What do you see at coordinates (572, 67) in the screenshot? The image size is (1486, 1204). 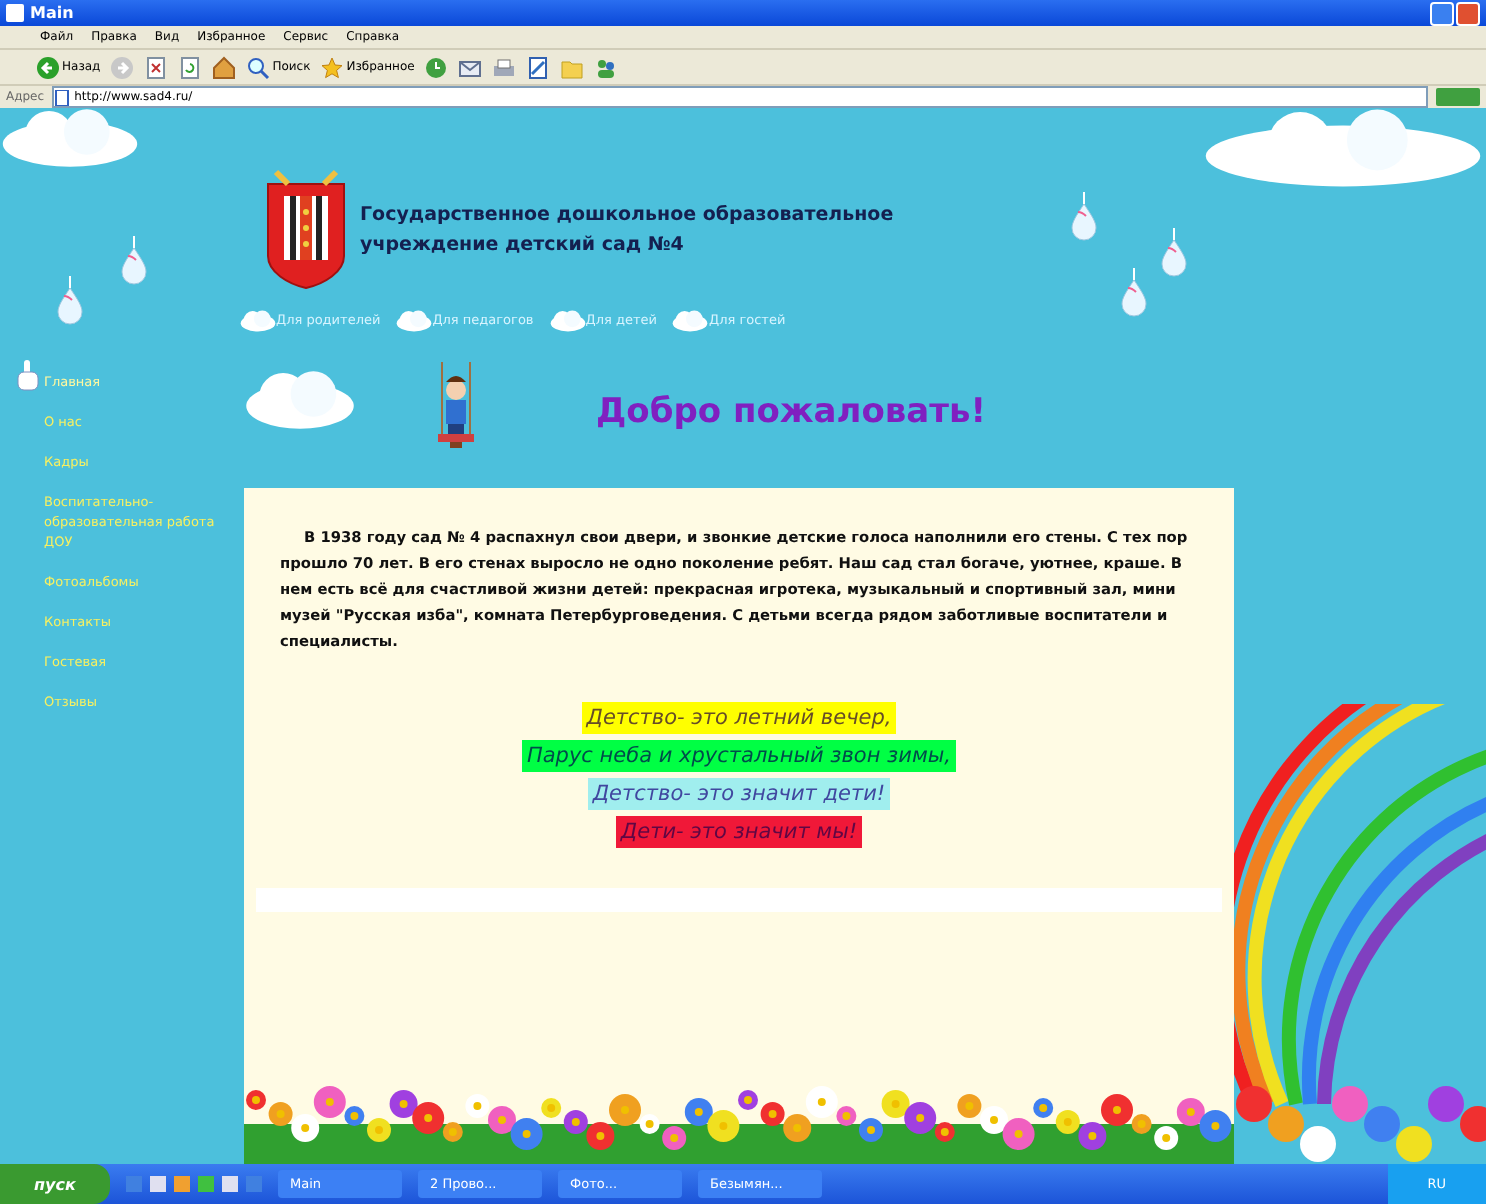 I see `folder-icon` at bounding box center [572, 67].